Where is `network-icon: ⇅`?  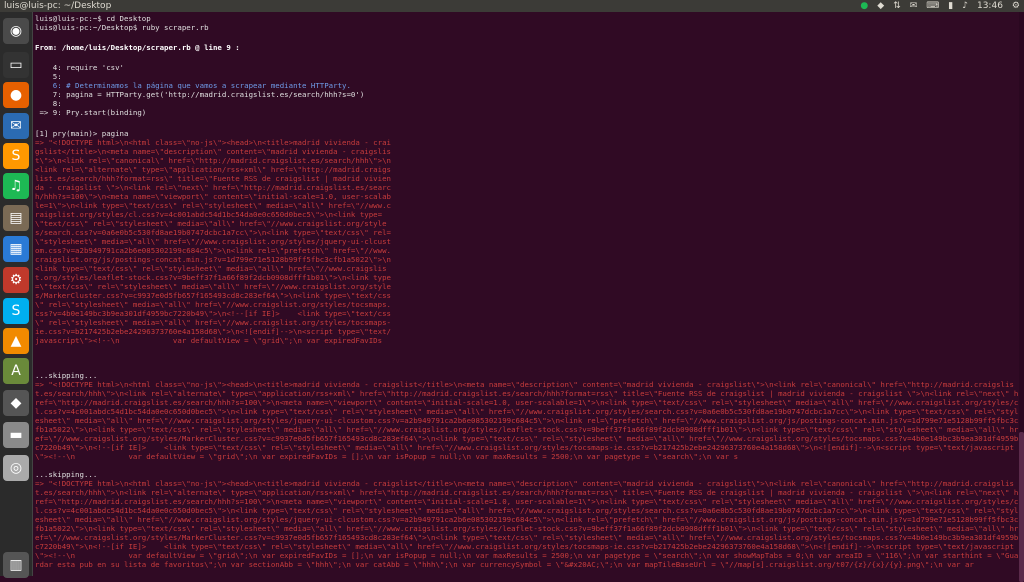 network-icon: ⇅ is located at coordinates (897, 6).